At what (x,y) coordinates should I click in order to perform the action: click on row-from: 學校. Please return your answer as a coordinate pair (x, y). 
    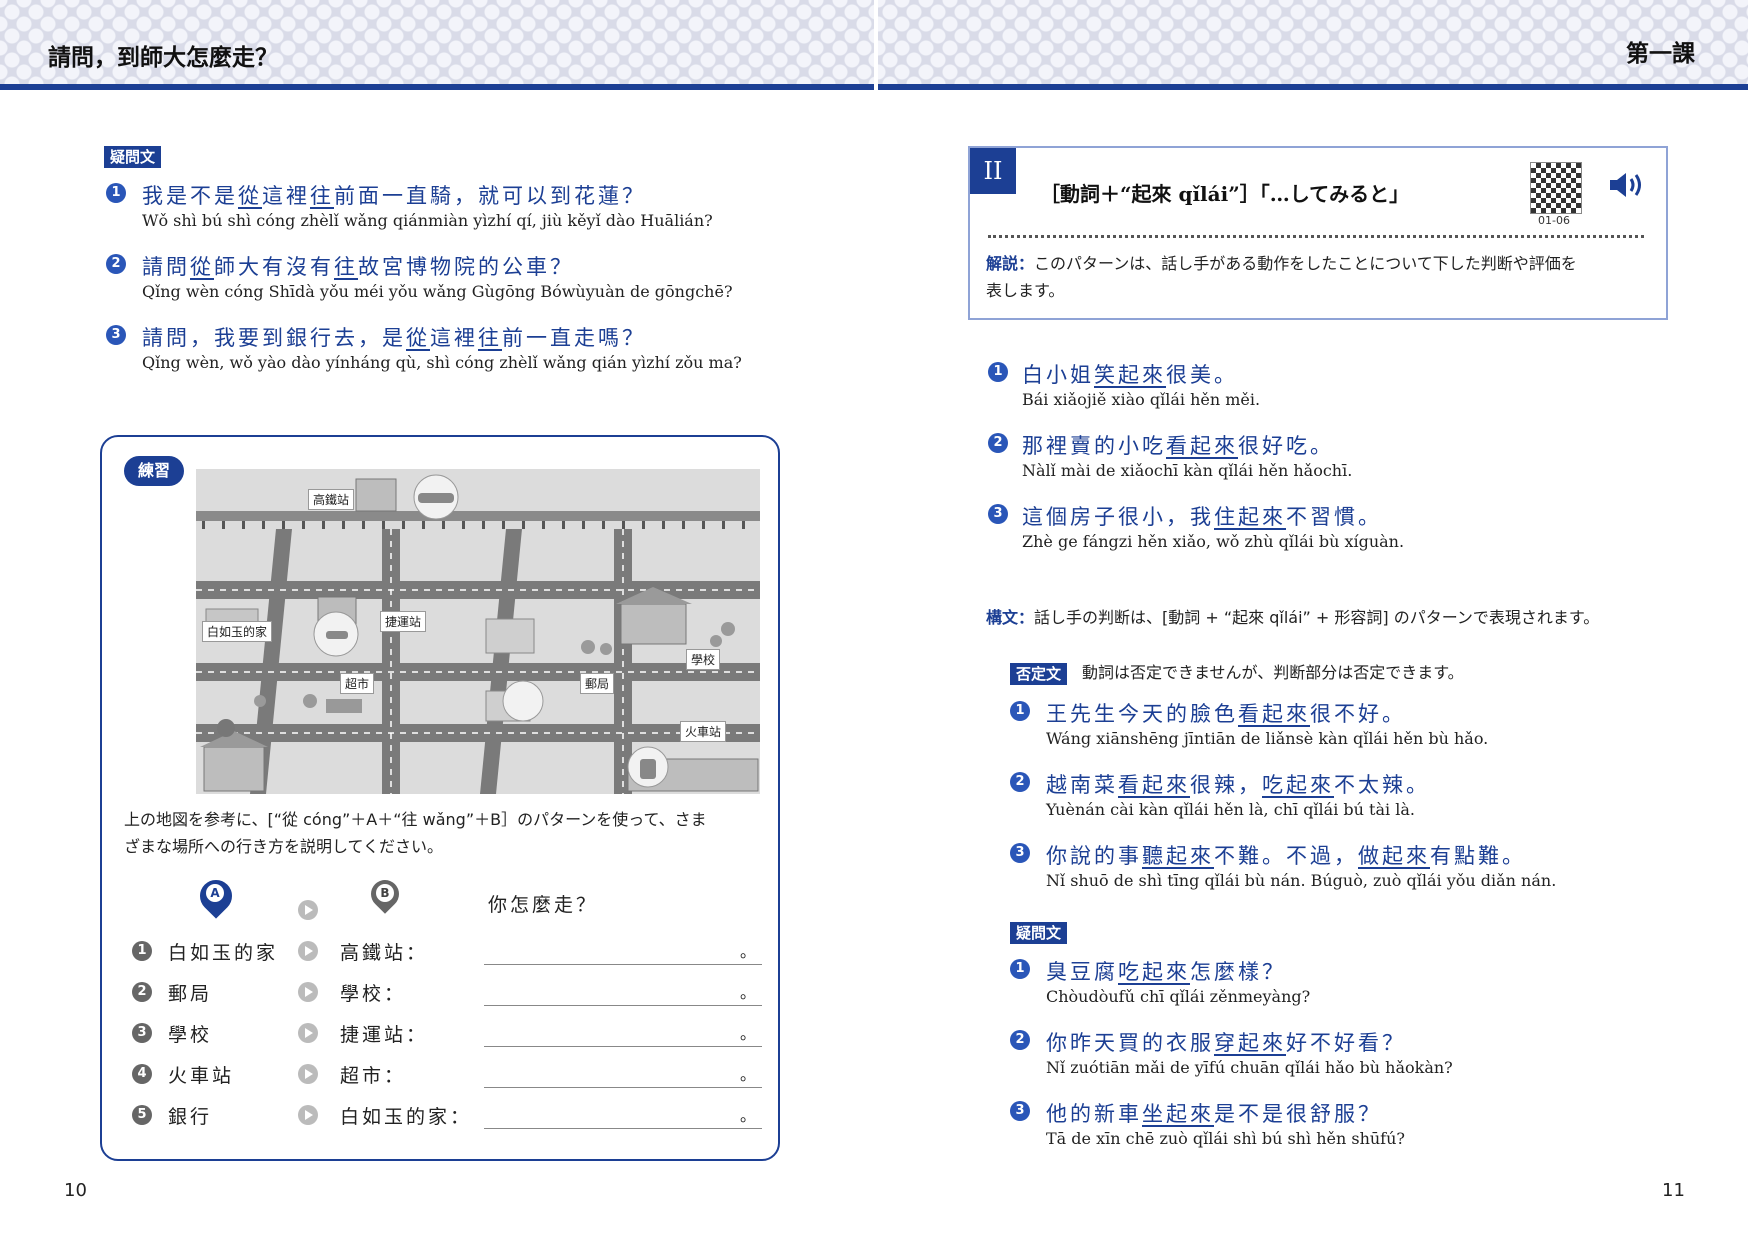
    Looking at the image, I should click on (190, 1035).